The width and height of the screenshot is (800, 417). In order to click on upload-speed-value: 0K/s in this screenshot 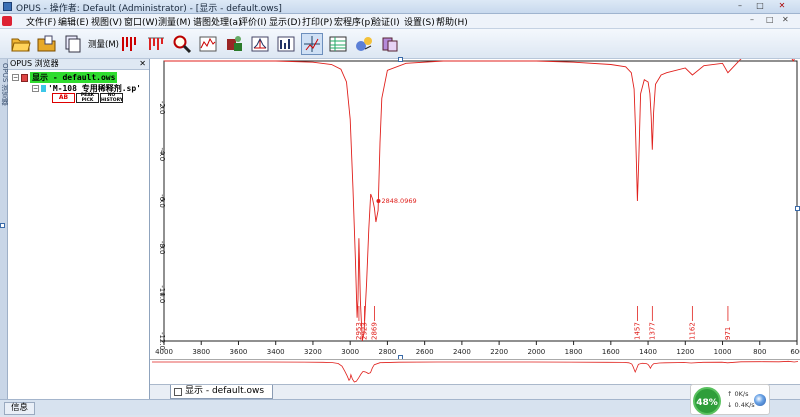, I will do `click(741, 394)`.